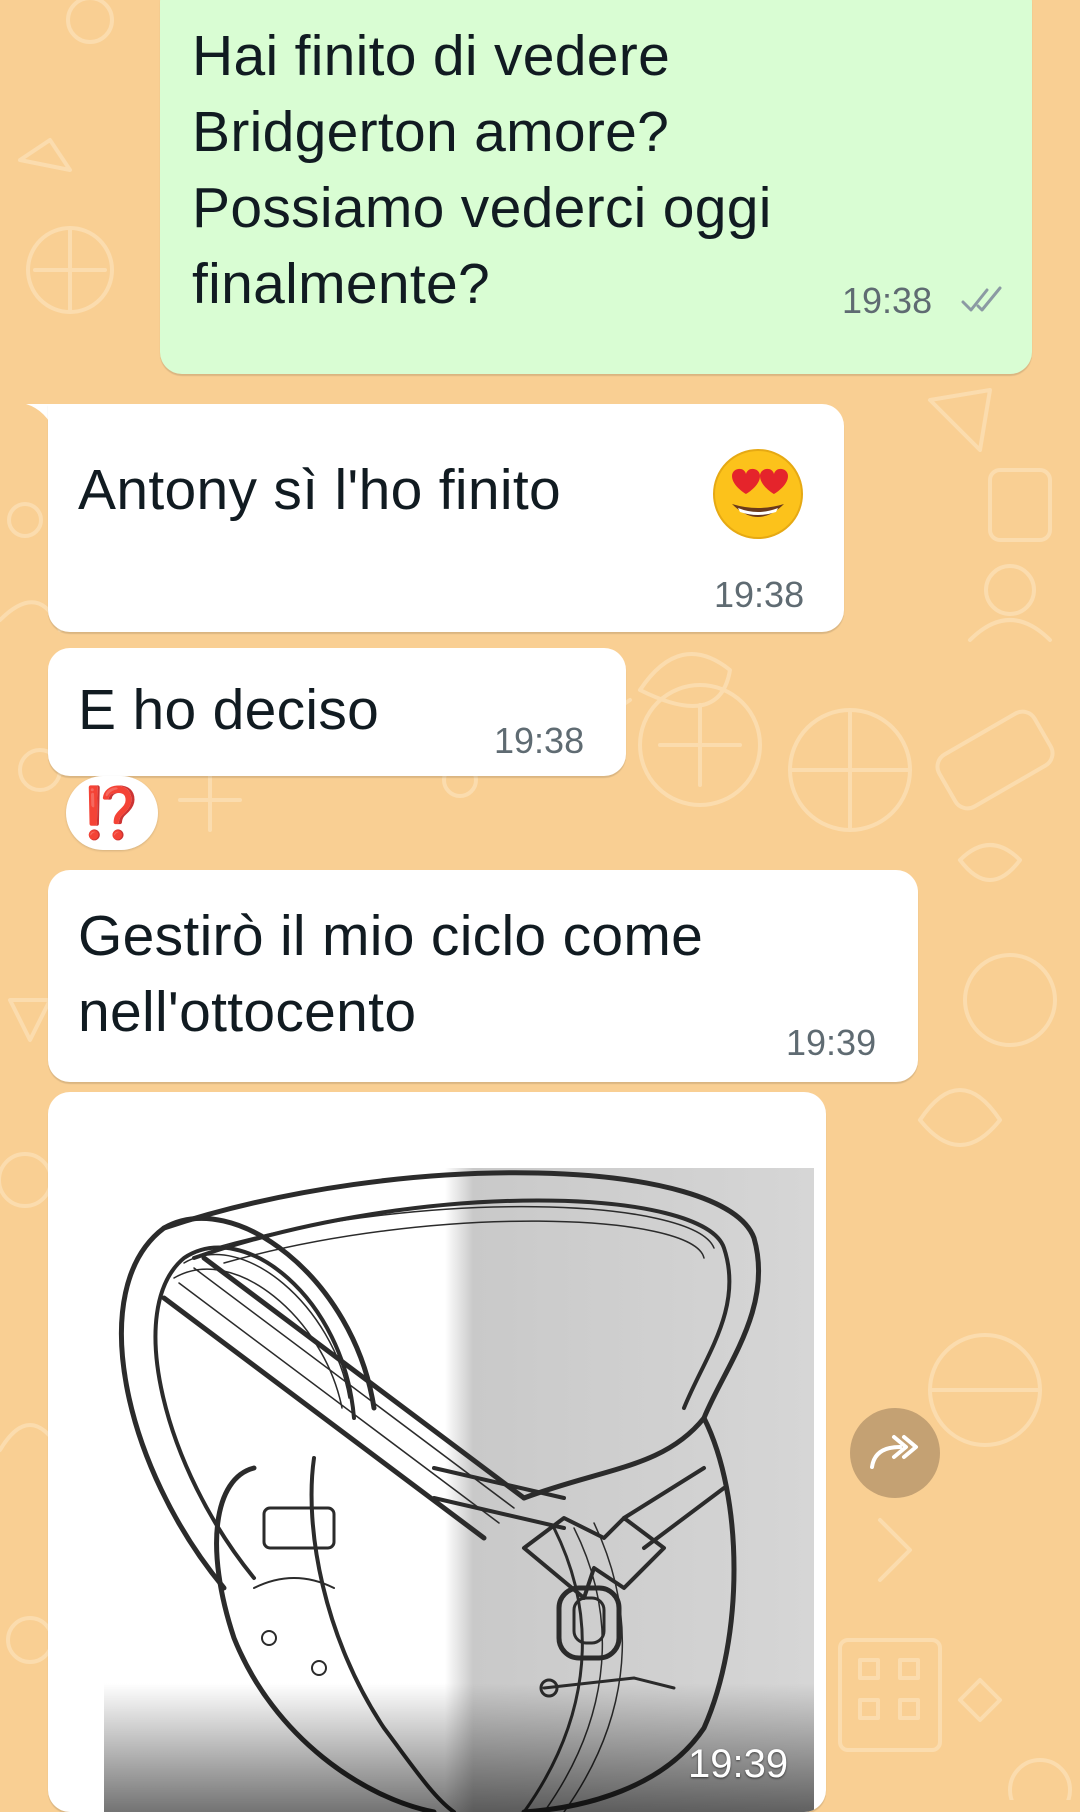 The width and height of the screenshot is (1080, 1812). What do you see at coordinates (738, 1764) in the screenshot?
I see `image-timestamp: 19:39` at bounding box center [738, 1764].